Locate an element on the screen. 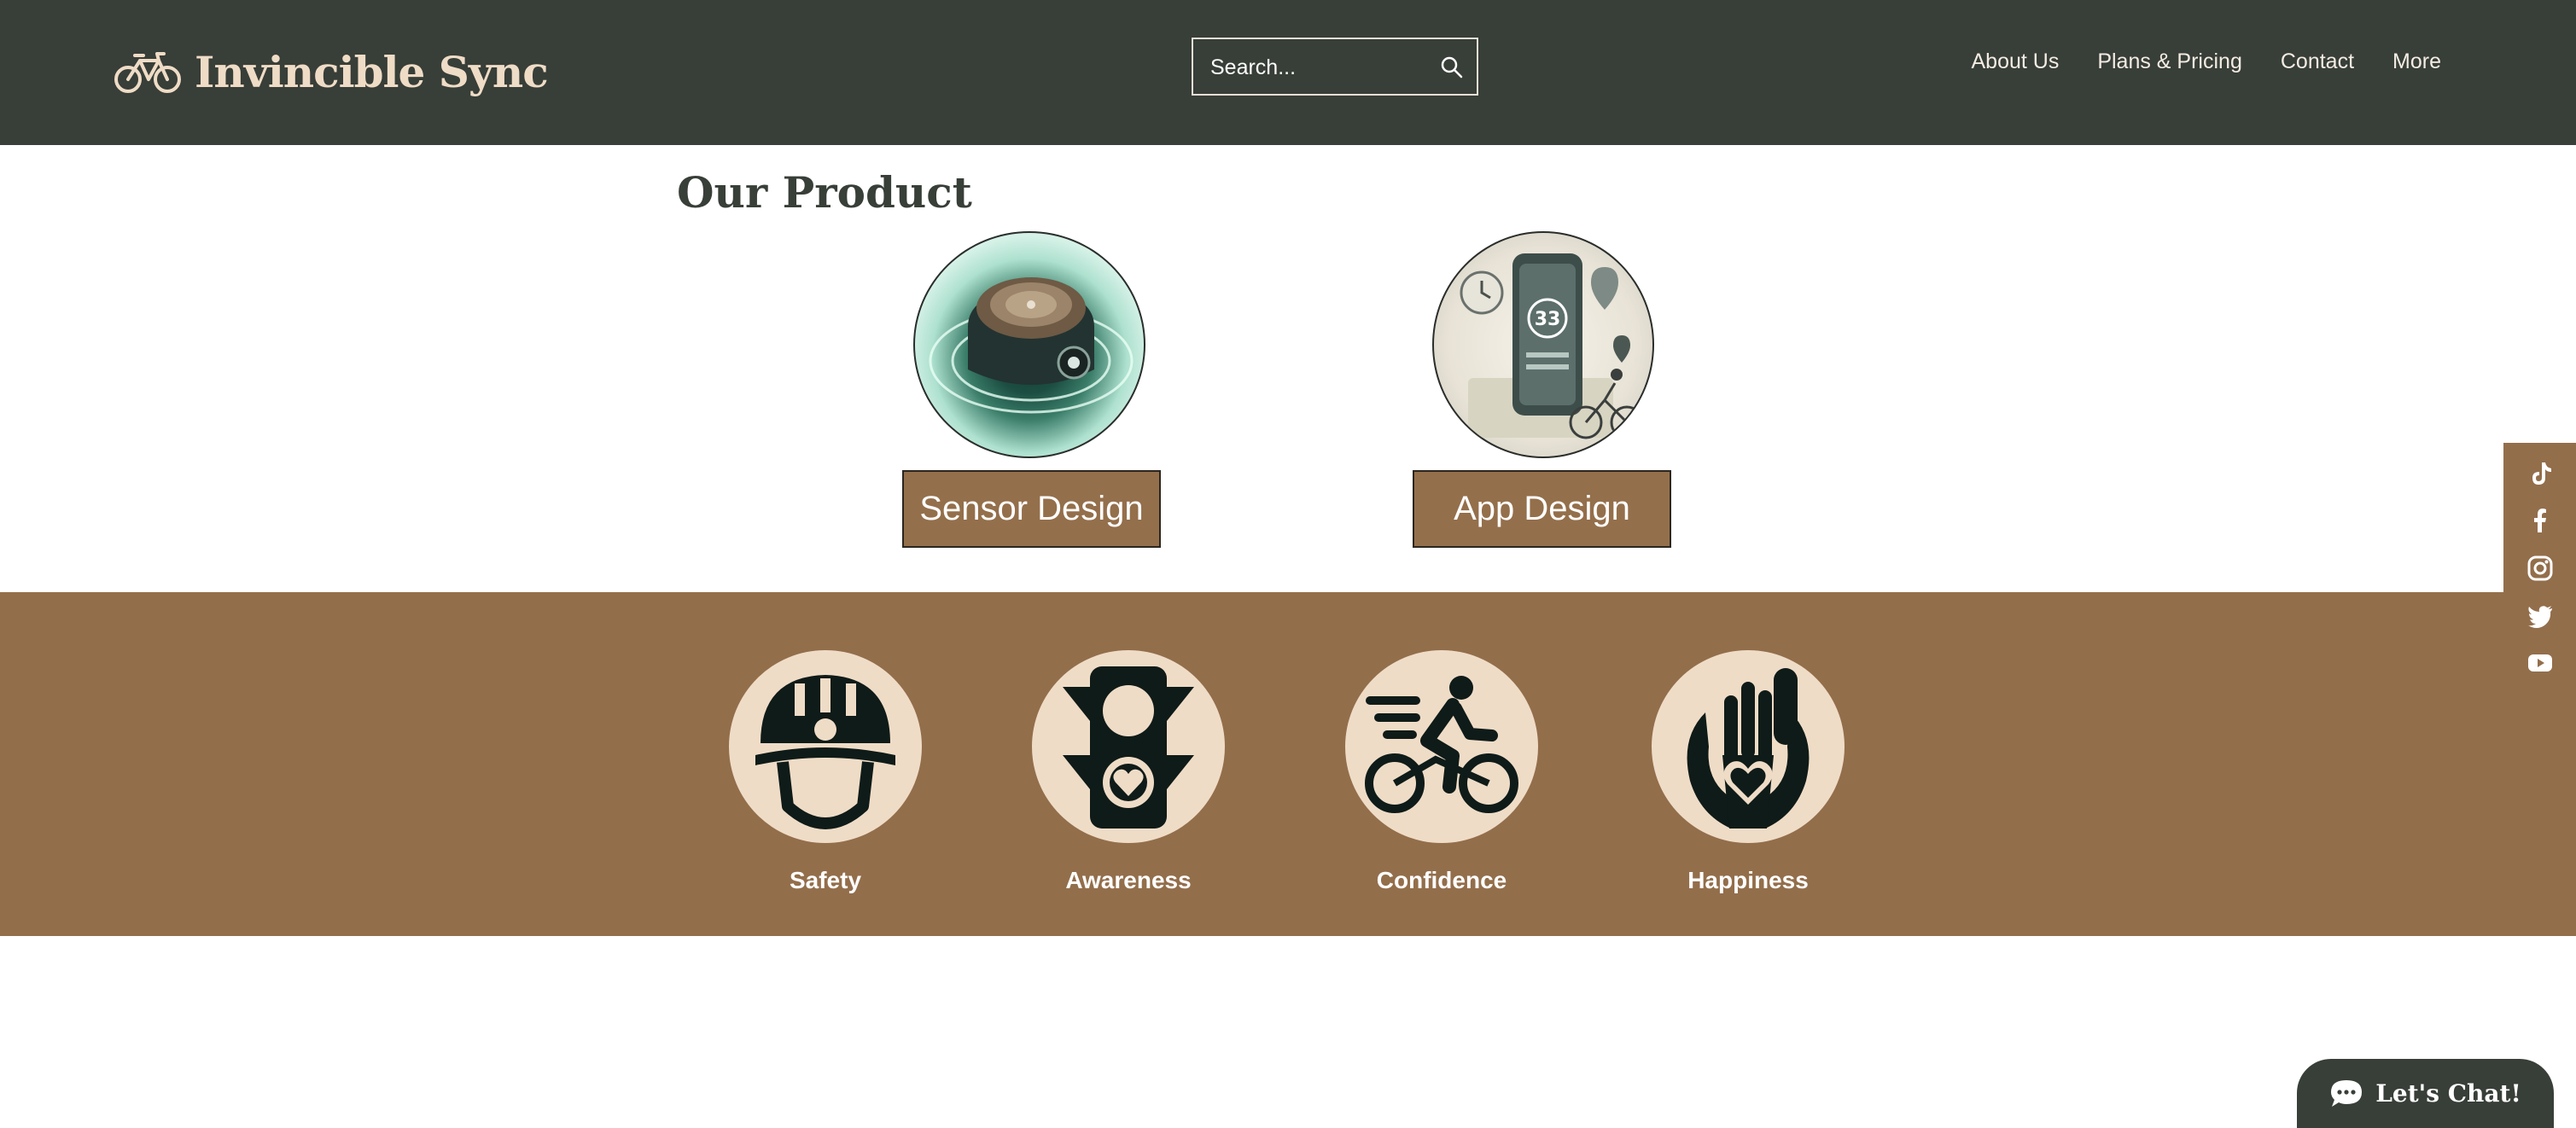  search-box is located at coordinates (1335, 67).